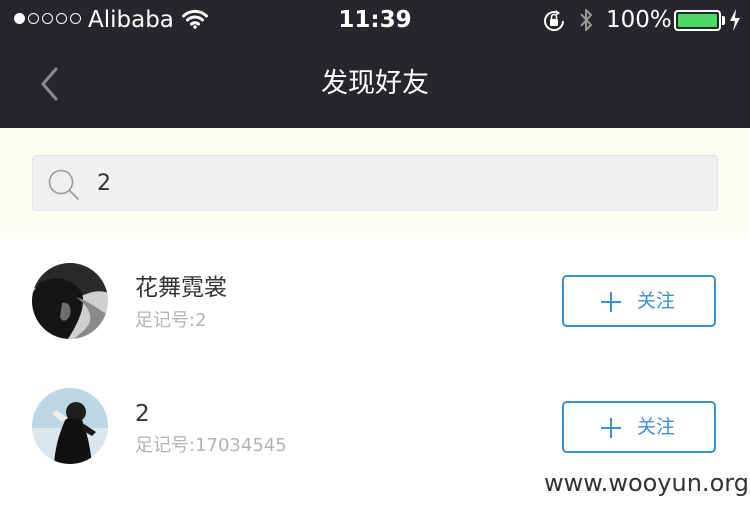 The height and width of the screenshot is (511, 750). I want to click on user-id: 足记号:2, so click(171, 320).